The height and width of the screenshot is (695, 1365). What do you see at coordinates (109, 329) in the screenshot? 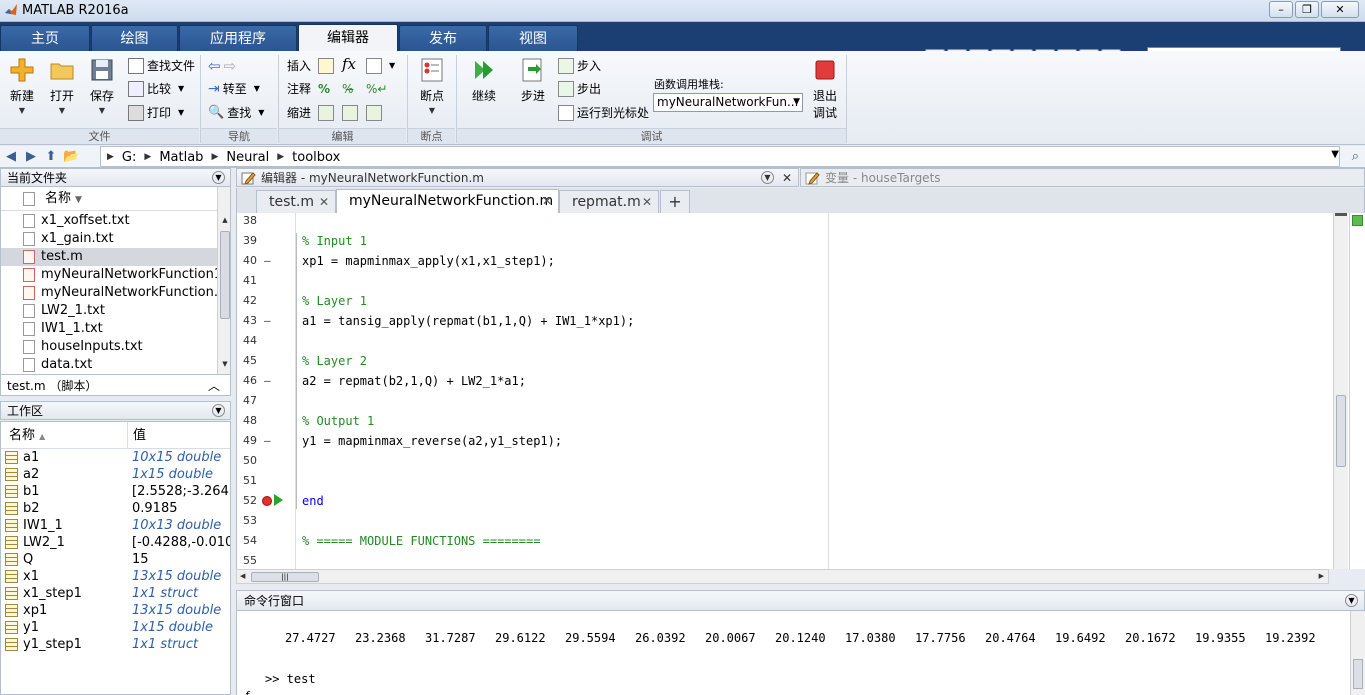
I see `file-item: IW1_1.txt` at bounding box center [109, 329].